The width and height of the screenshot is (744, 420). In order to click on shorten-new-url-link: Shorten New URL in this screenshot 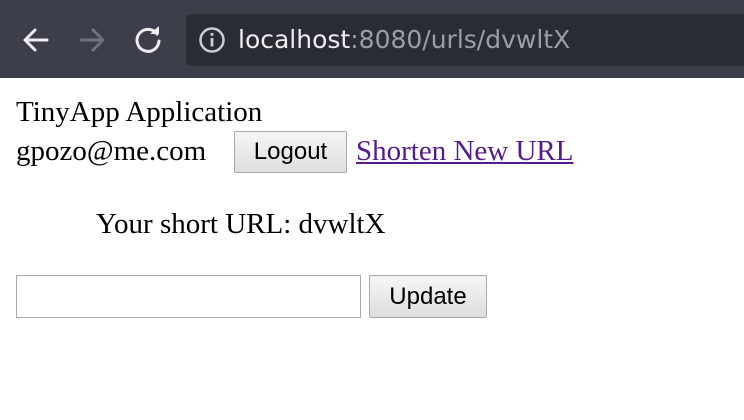, I will do `click(464, 151)`.